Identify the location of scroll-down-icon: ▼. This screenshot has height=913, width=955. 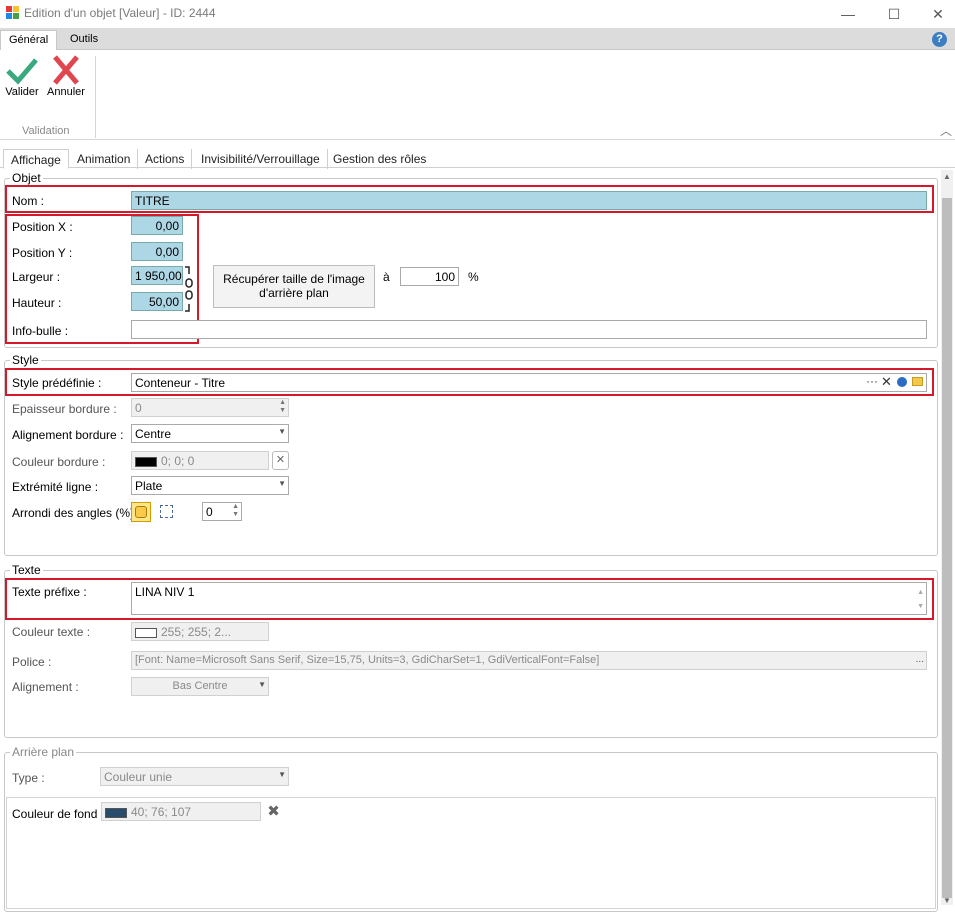
(947, 900).